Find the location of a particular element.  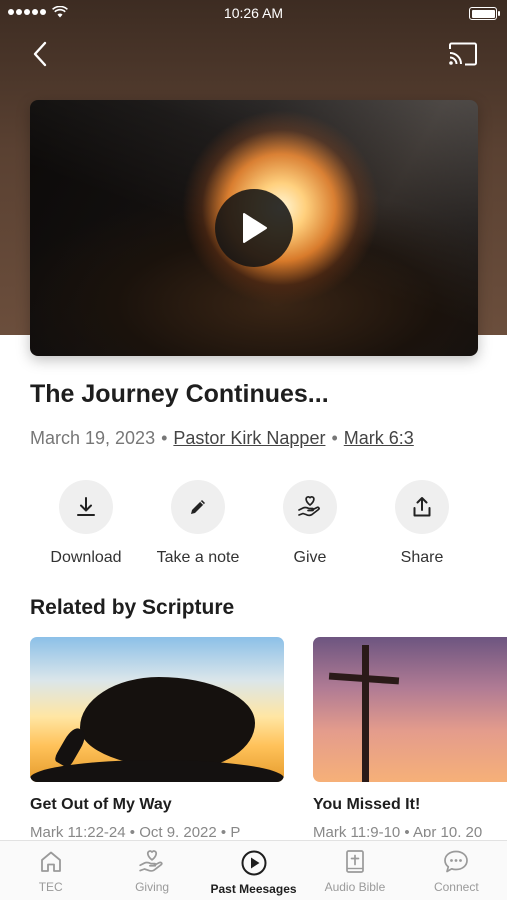

related-section-title: Related by Scripture is located at coordinates (132, 607).